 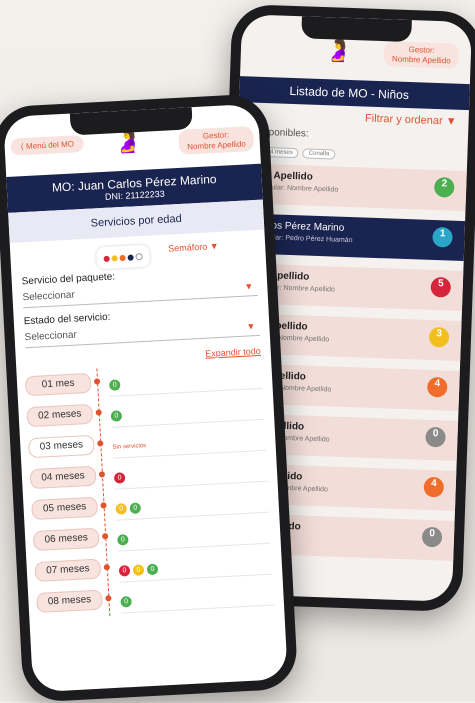 What do you see at coordinates (139, 256) in the screenshot?
I see `empty-dot` at bounding box center [139, 256].